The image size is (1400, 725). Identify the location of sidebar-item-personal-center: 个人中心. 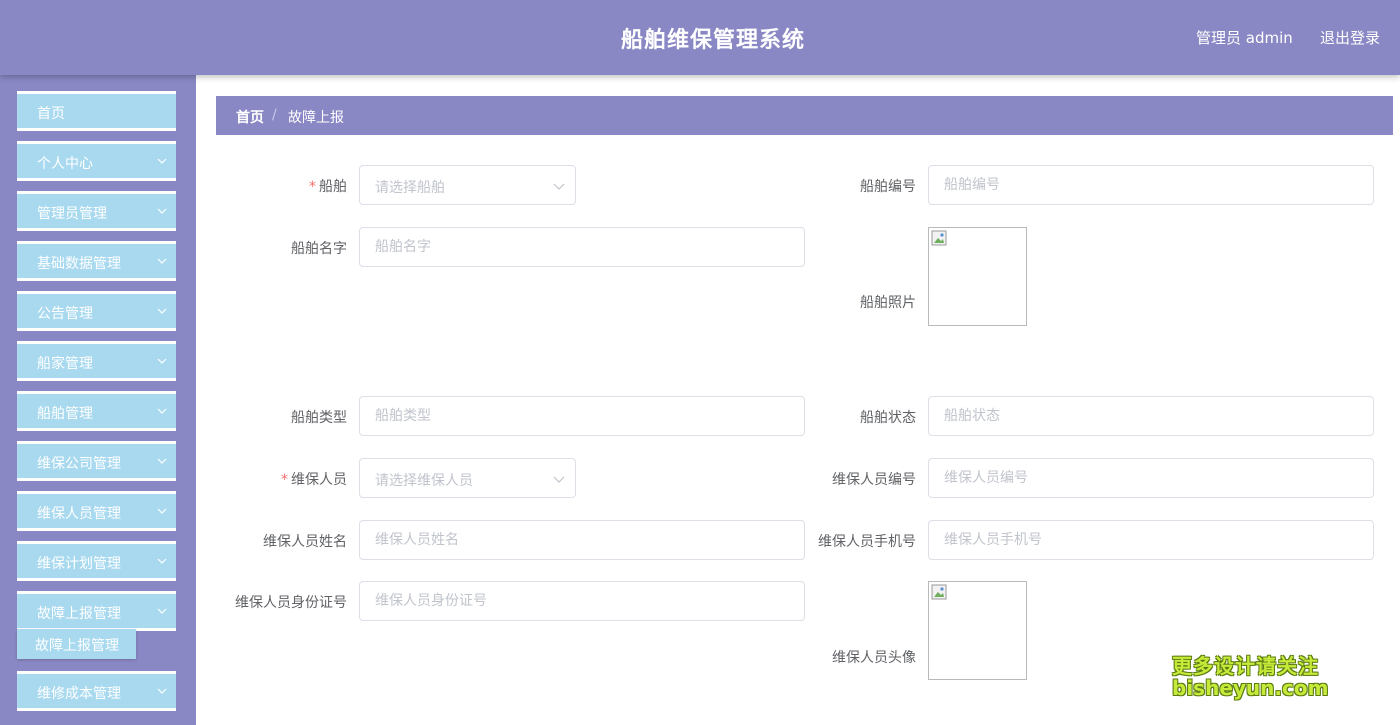
(96, 161).